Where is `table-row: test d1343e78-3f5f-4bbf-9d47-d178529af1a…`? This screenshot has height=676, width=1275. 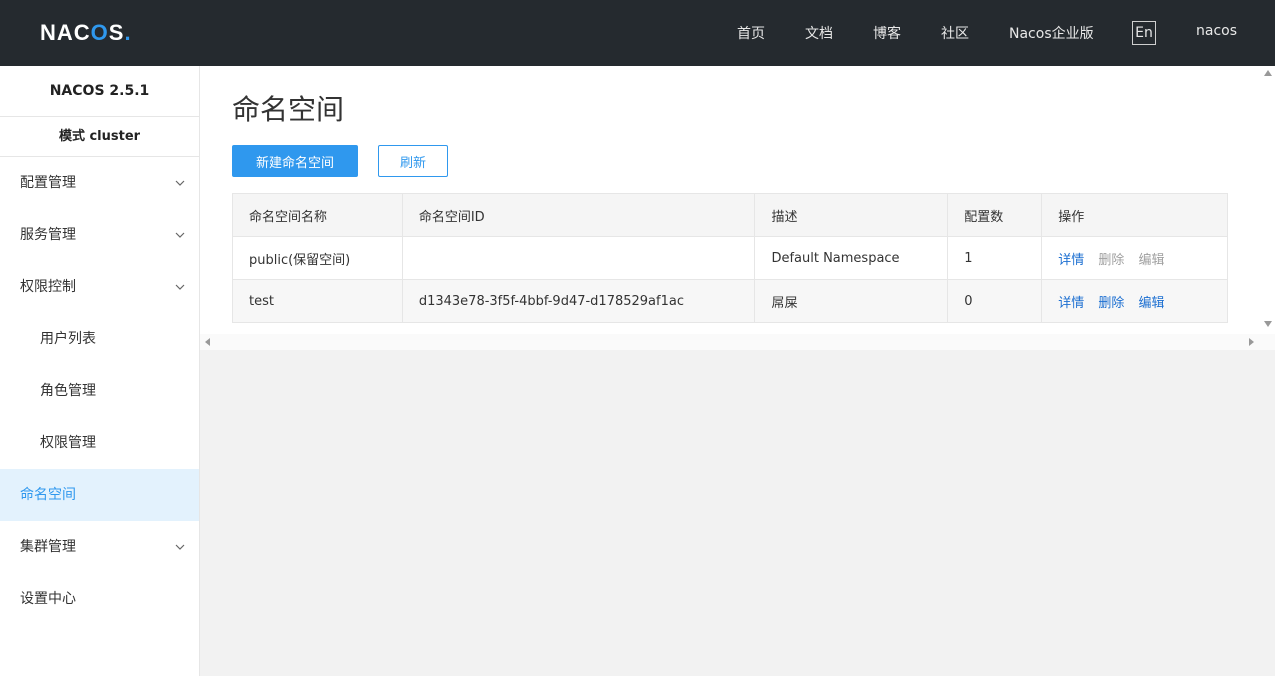
table-row: test d1343e78-3f5f-4bbf-9d47-d178529af1a… is located at coordinates (730, 301).